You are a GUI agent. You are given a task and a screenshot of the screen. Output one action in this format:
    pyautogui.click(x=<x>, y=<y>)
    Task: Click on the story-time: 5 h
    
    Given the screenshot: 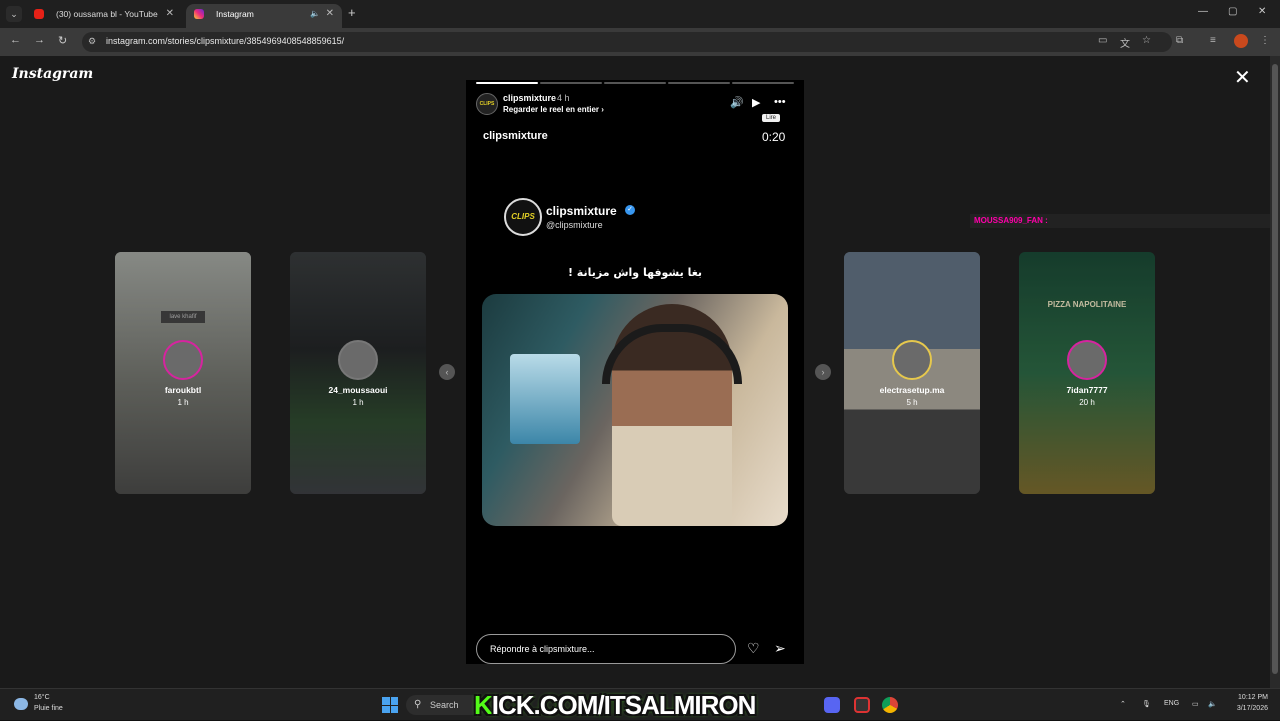 What is the action you would take?
    pyautogui.click(x=912, y=402)
    